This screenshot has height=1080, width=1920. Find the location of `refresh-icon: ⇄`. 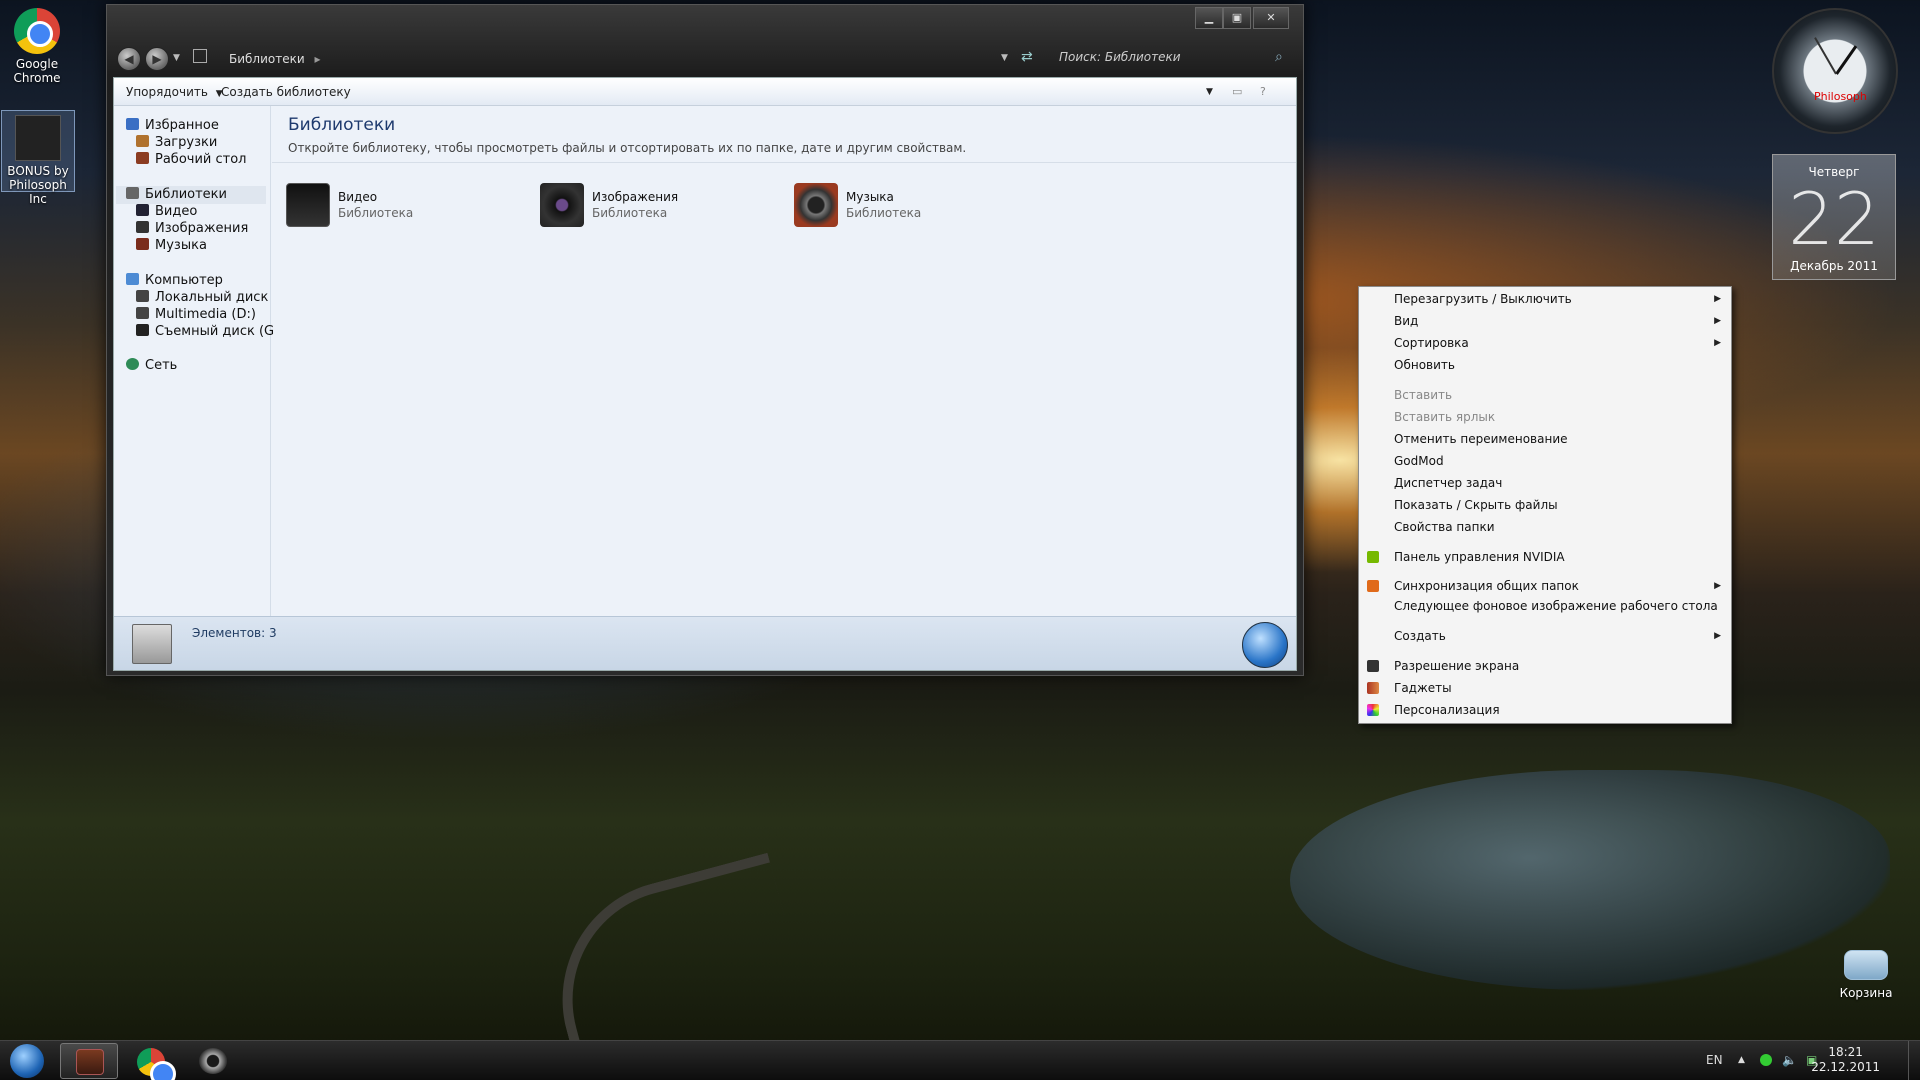

refresh-icon: ⇄ is located at coordinates (1027, 57).